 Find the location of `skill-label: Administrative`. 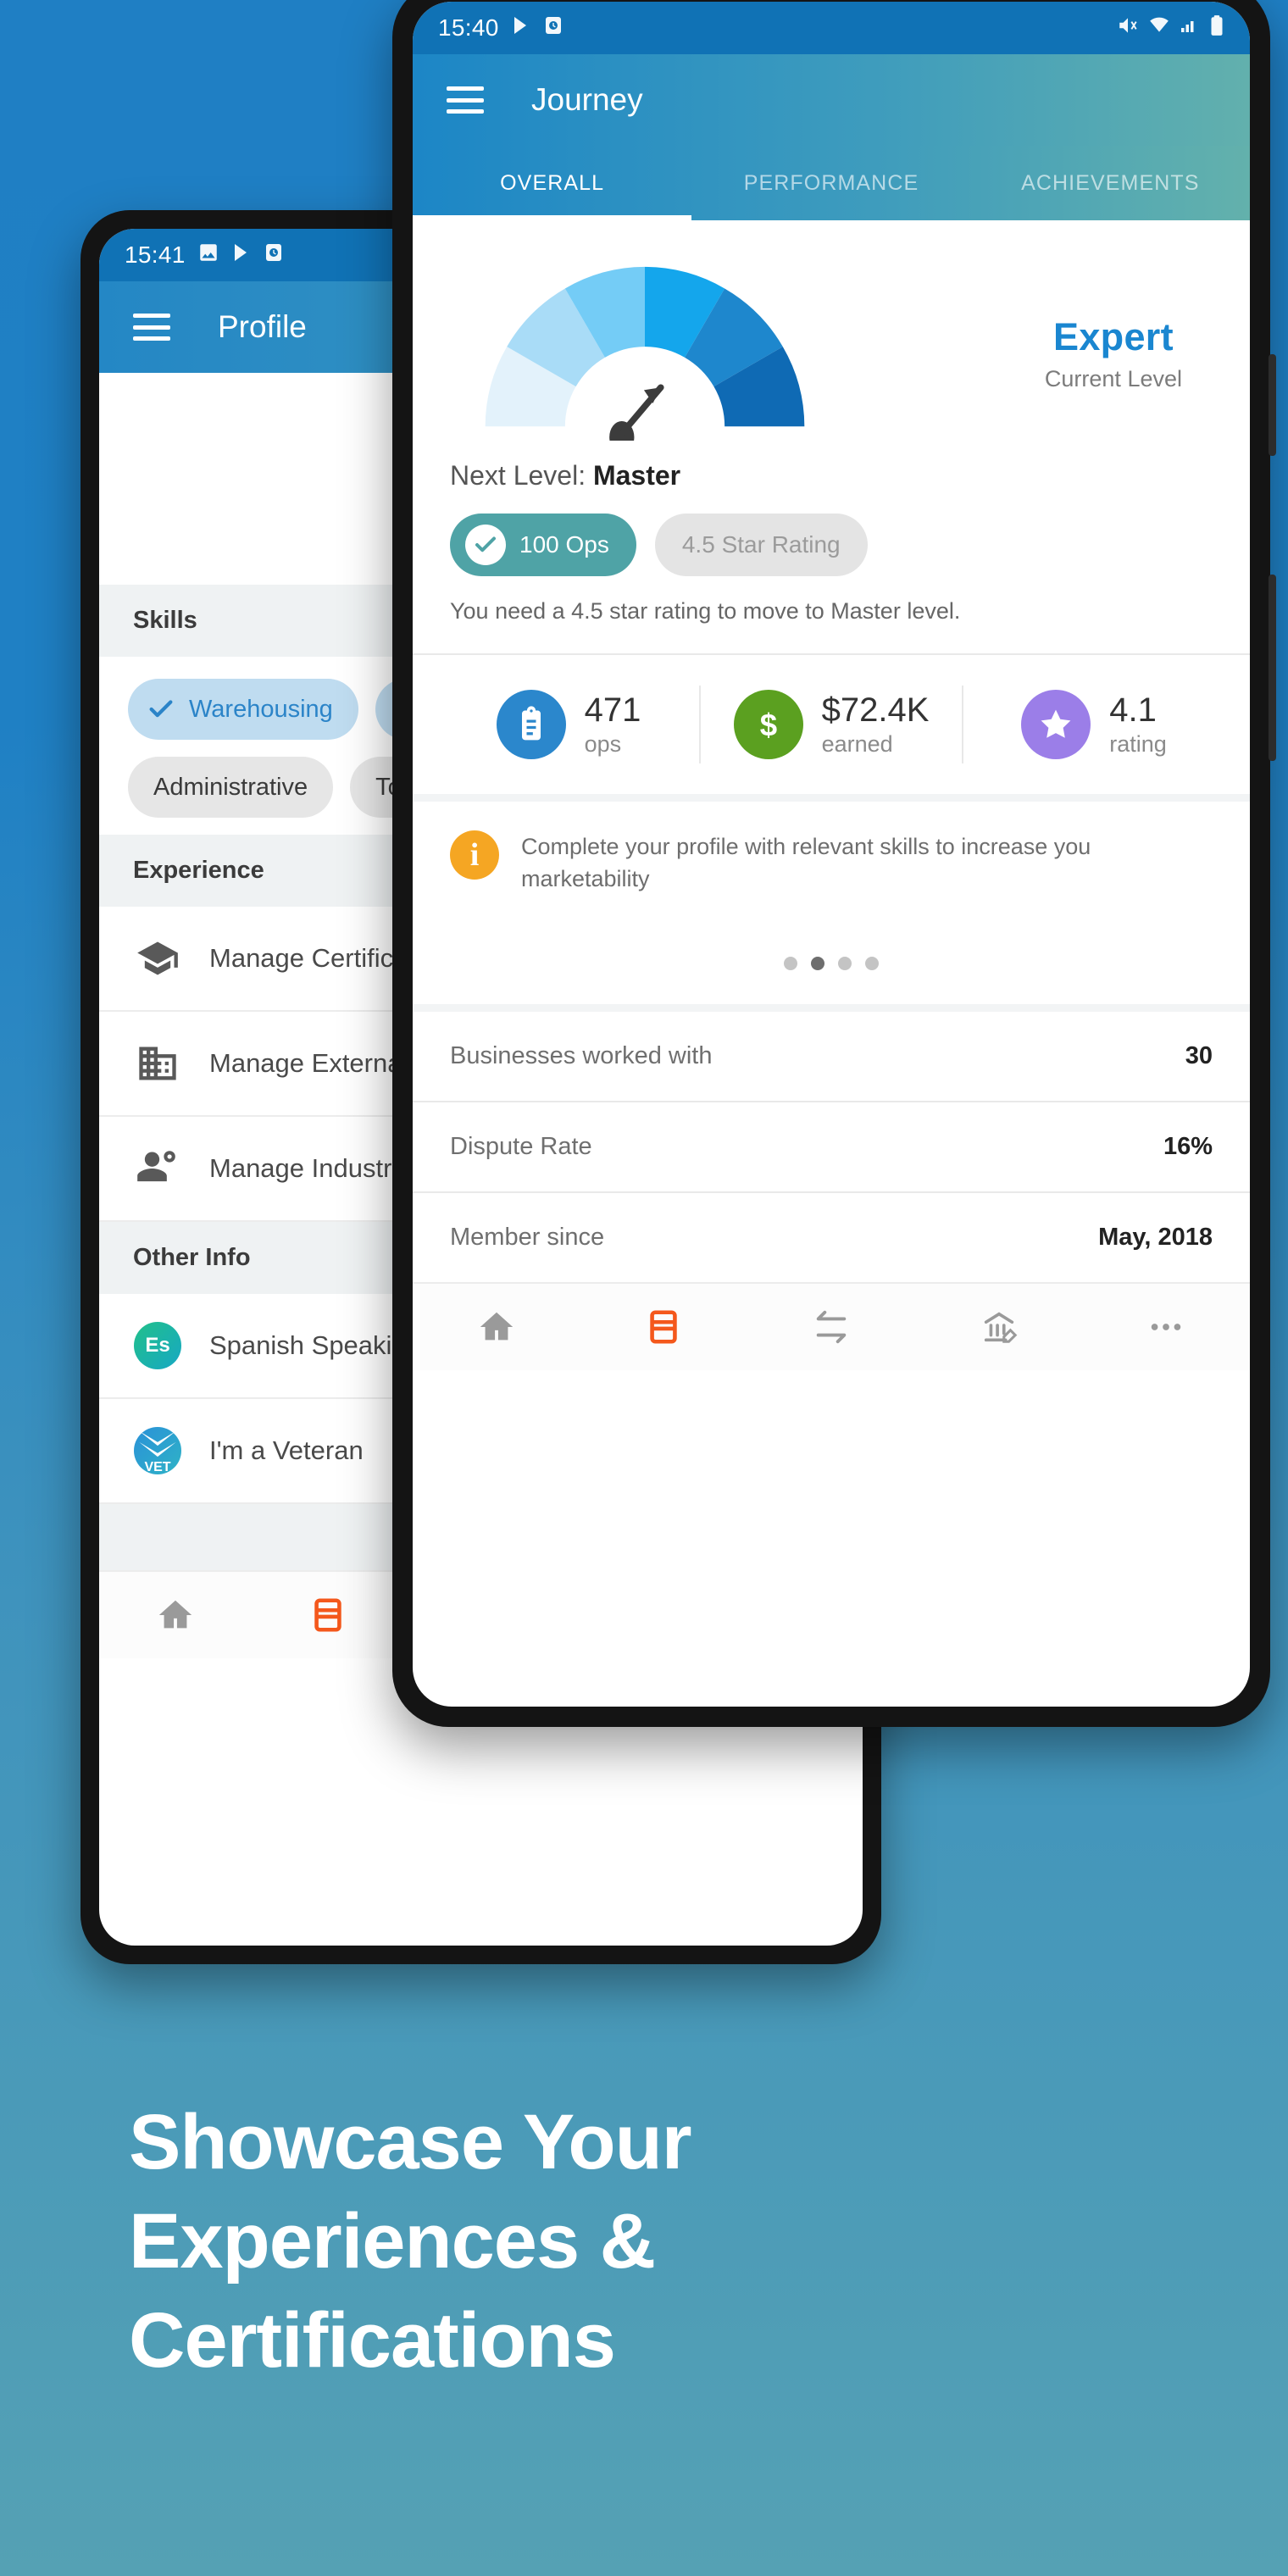

skill-label: Administrative is located at coordinates (230, 787).